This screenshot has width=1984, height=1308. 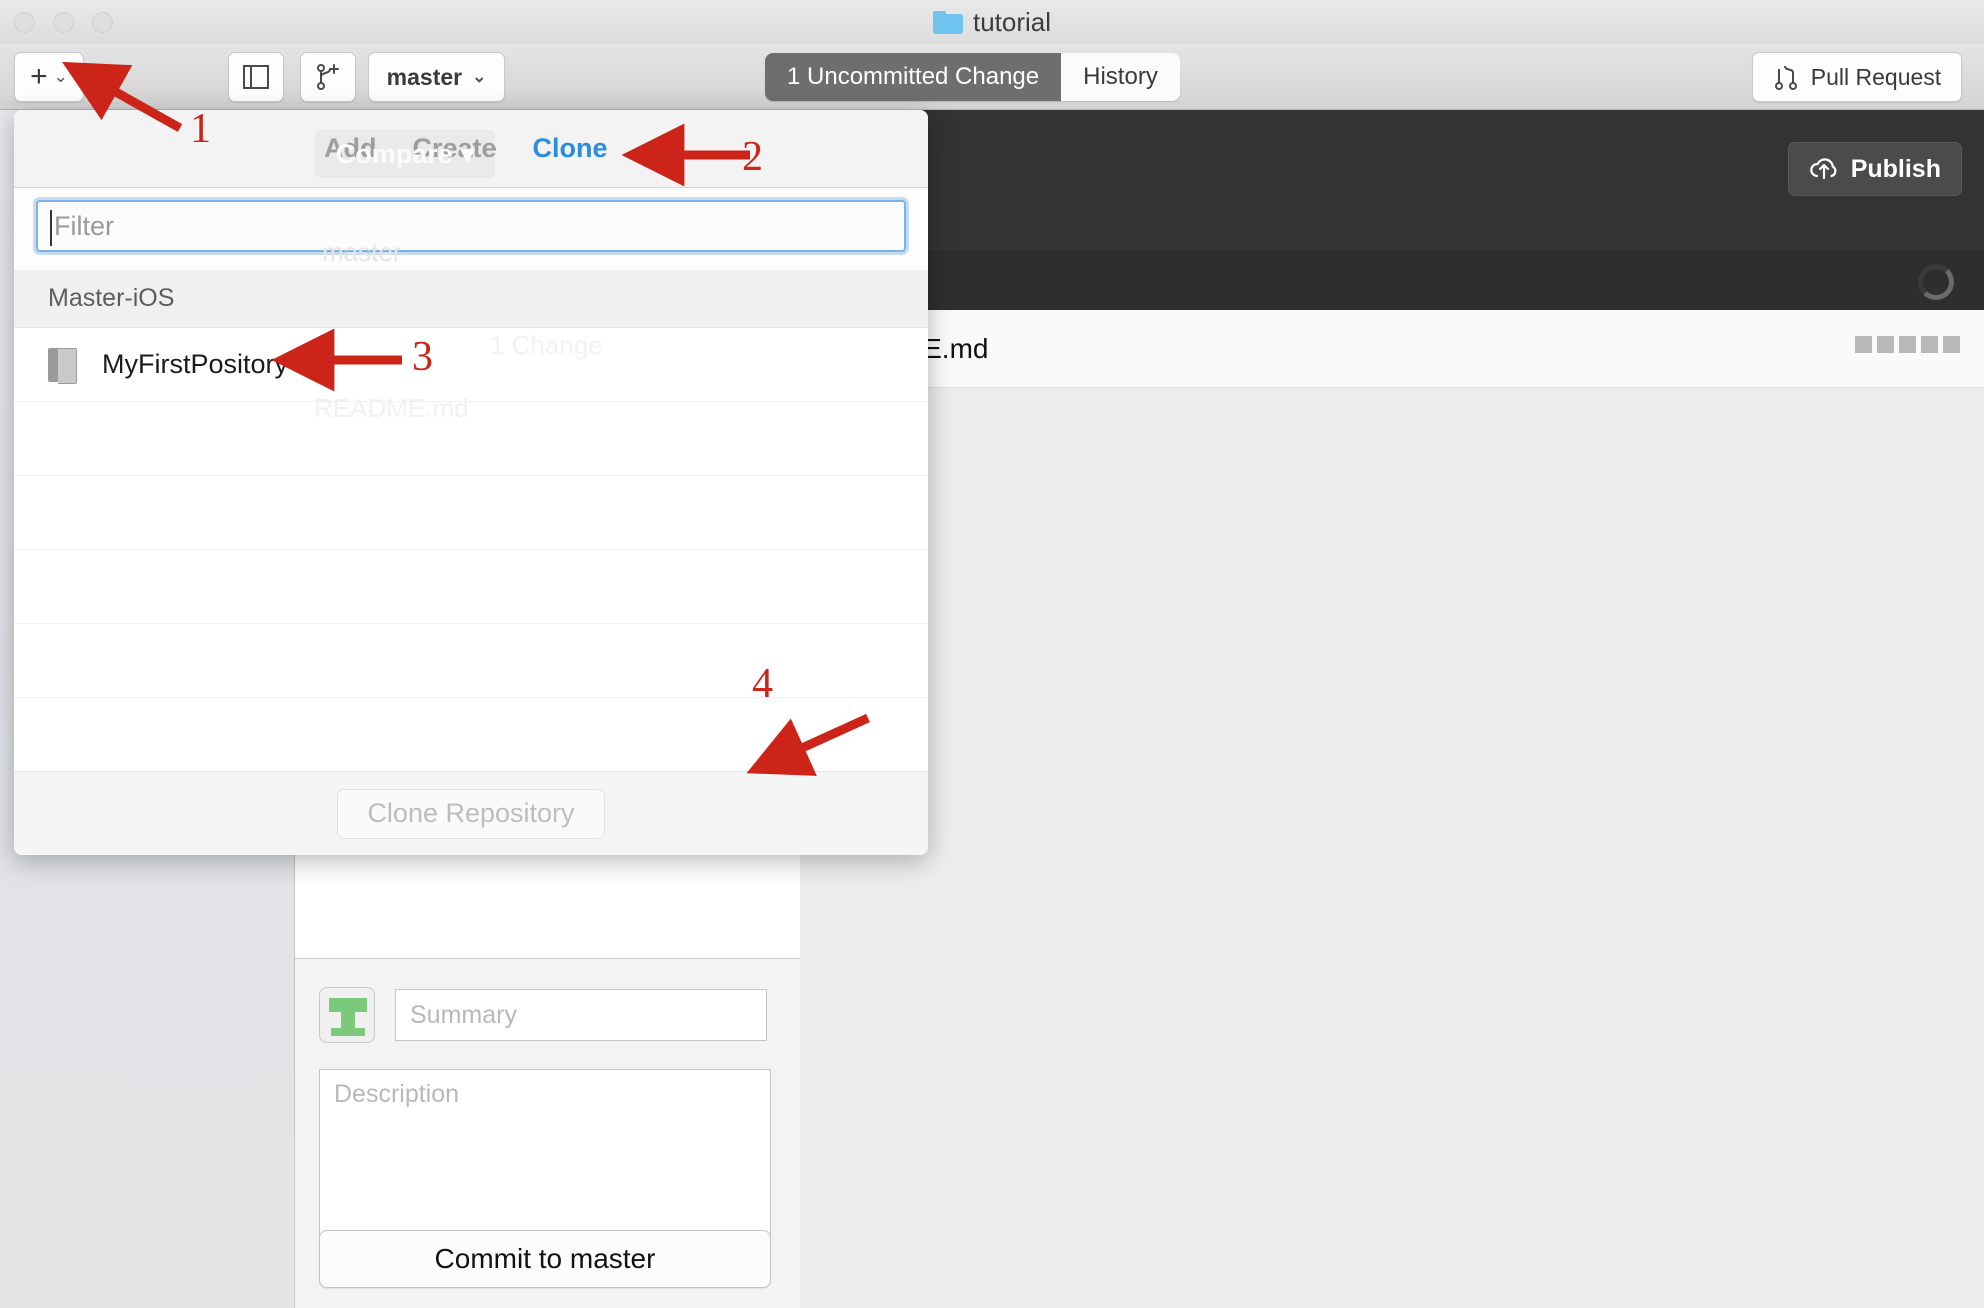 I want to click on commit-button-label: Commit to master, so click(x=545, y=1258).